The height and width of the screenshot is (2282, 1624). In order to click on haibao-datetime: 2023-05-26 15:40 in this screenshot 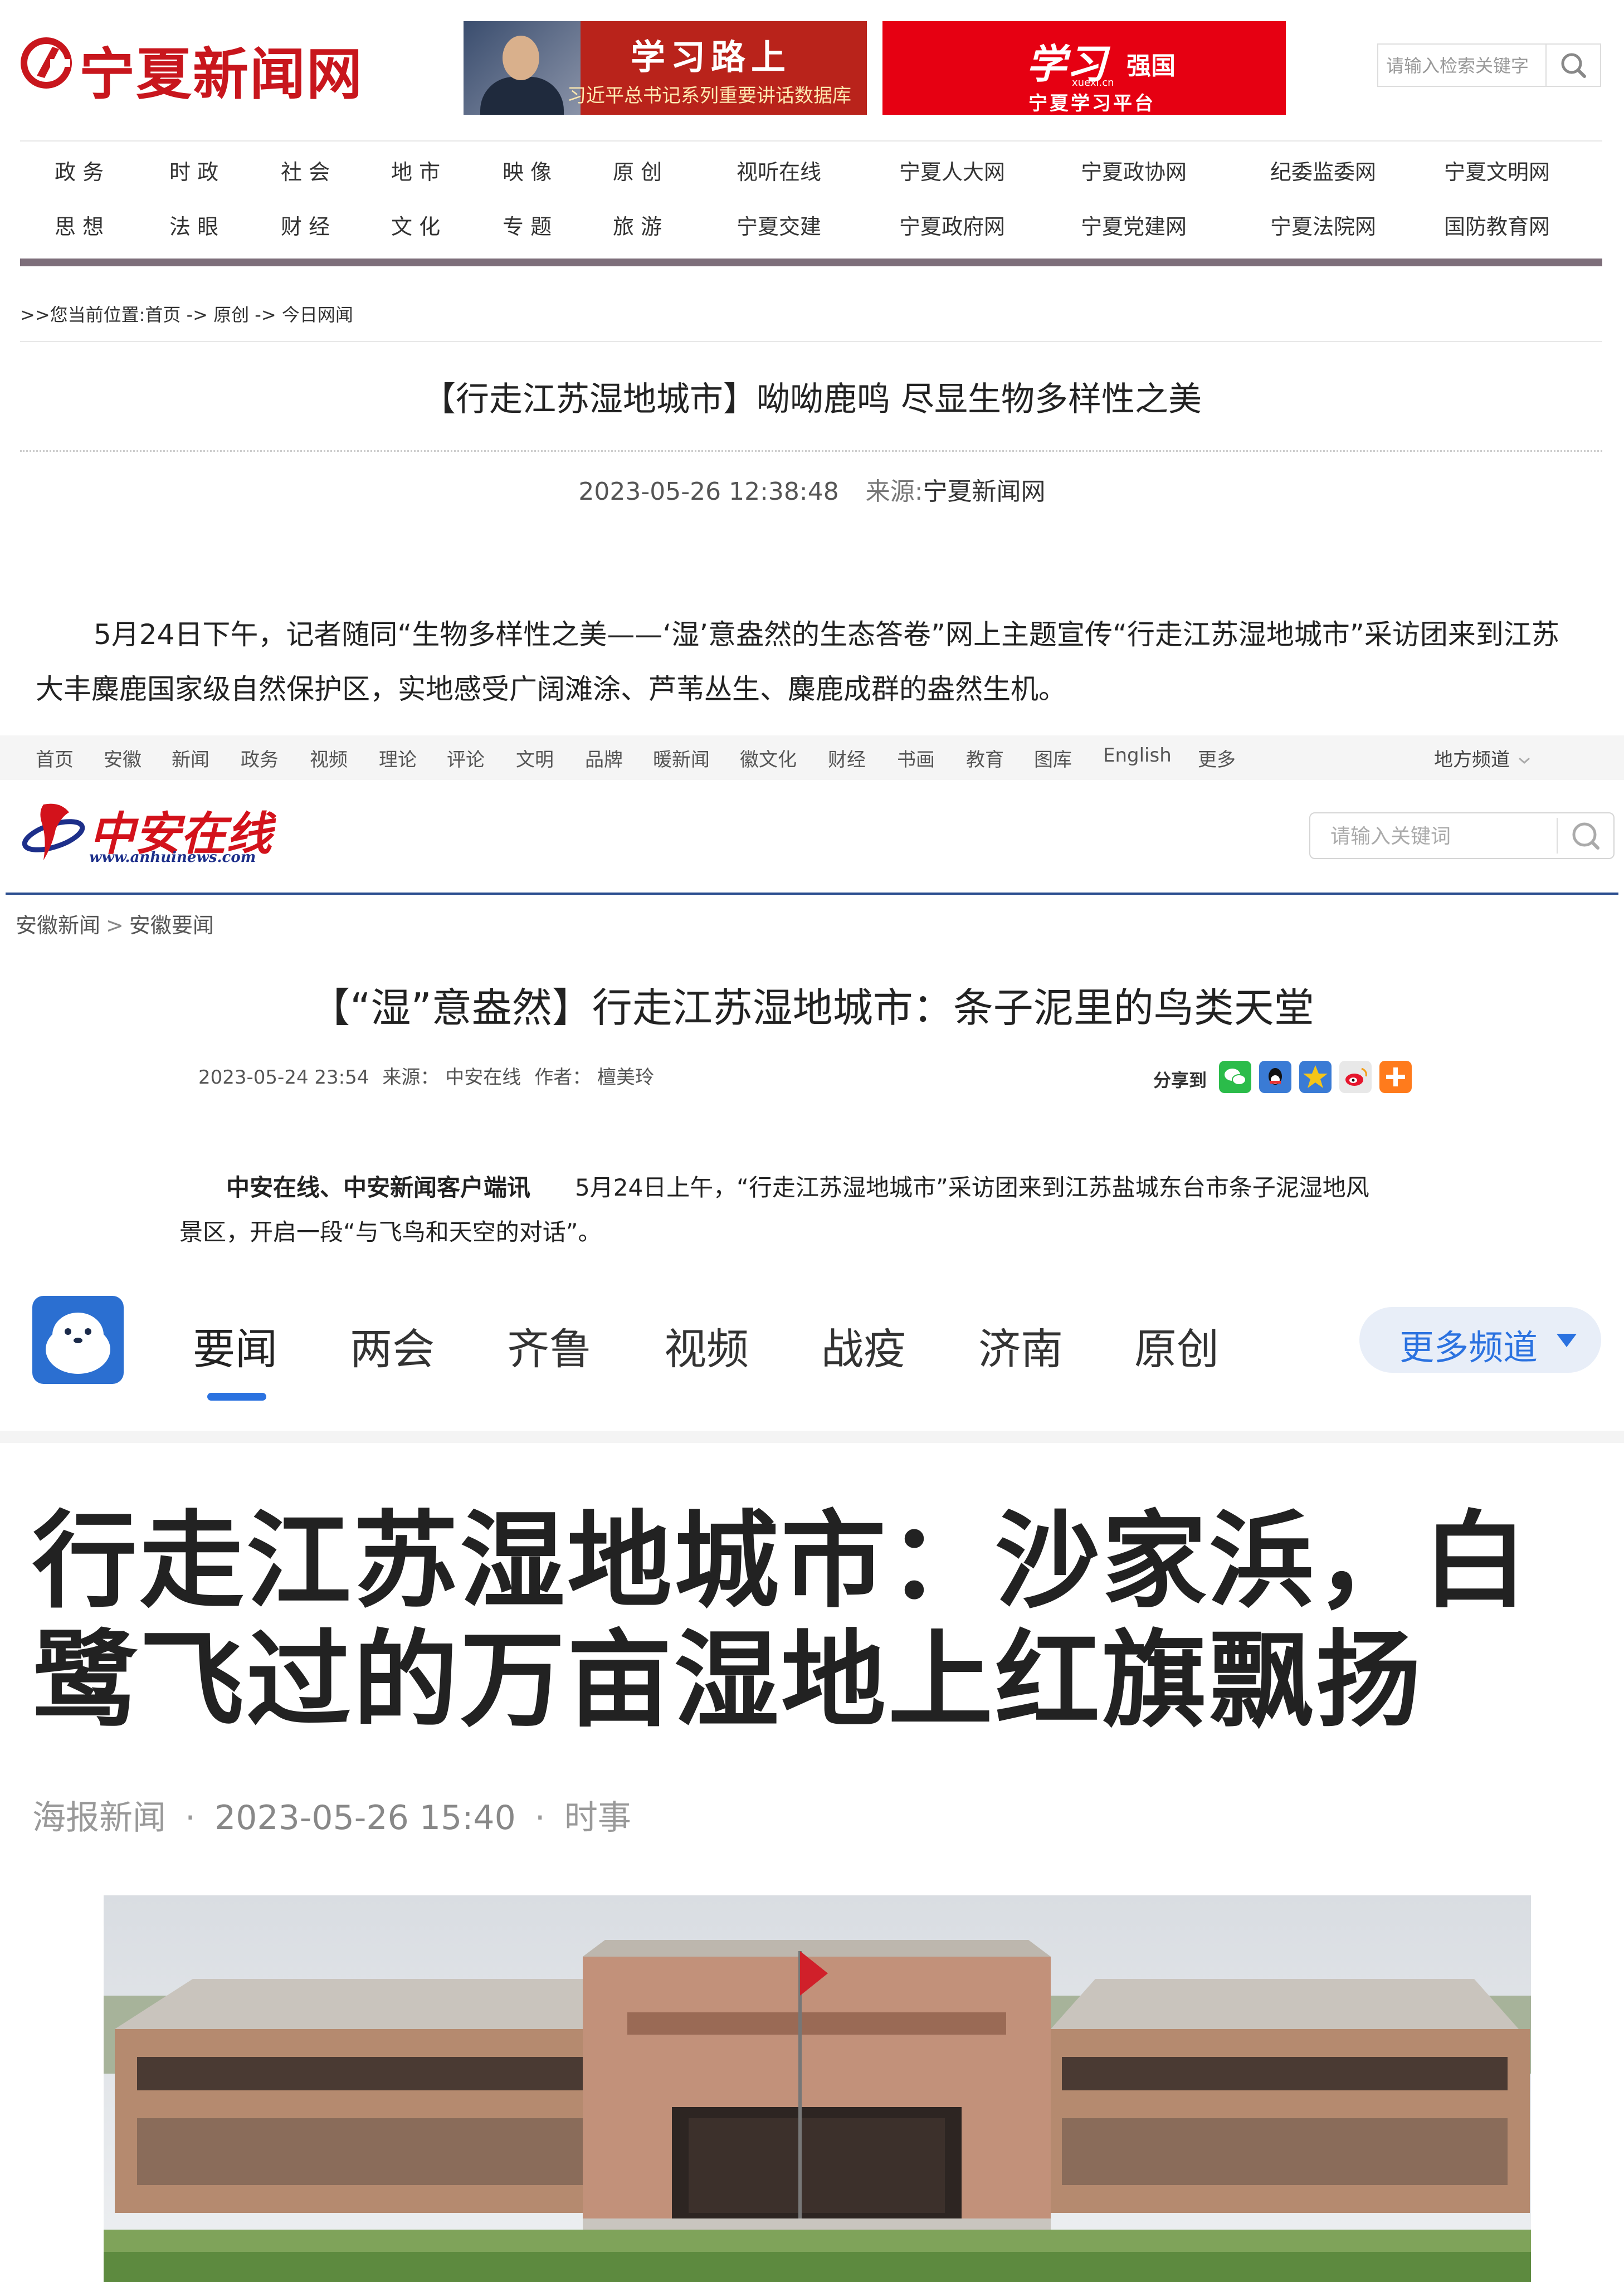, I will do `click(365, 1817)`.